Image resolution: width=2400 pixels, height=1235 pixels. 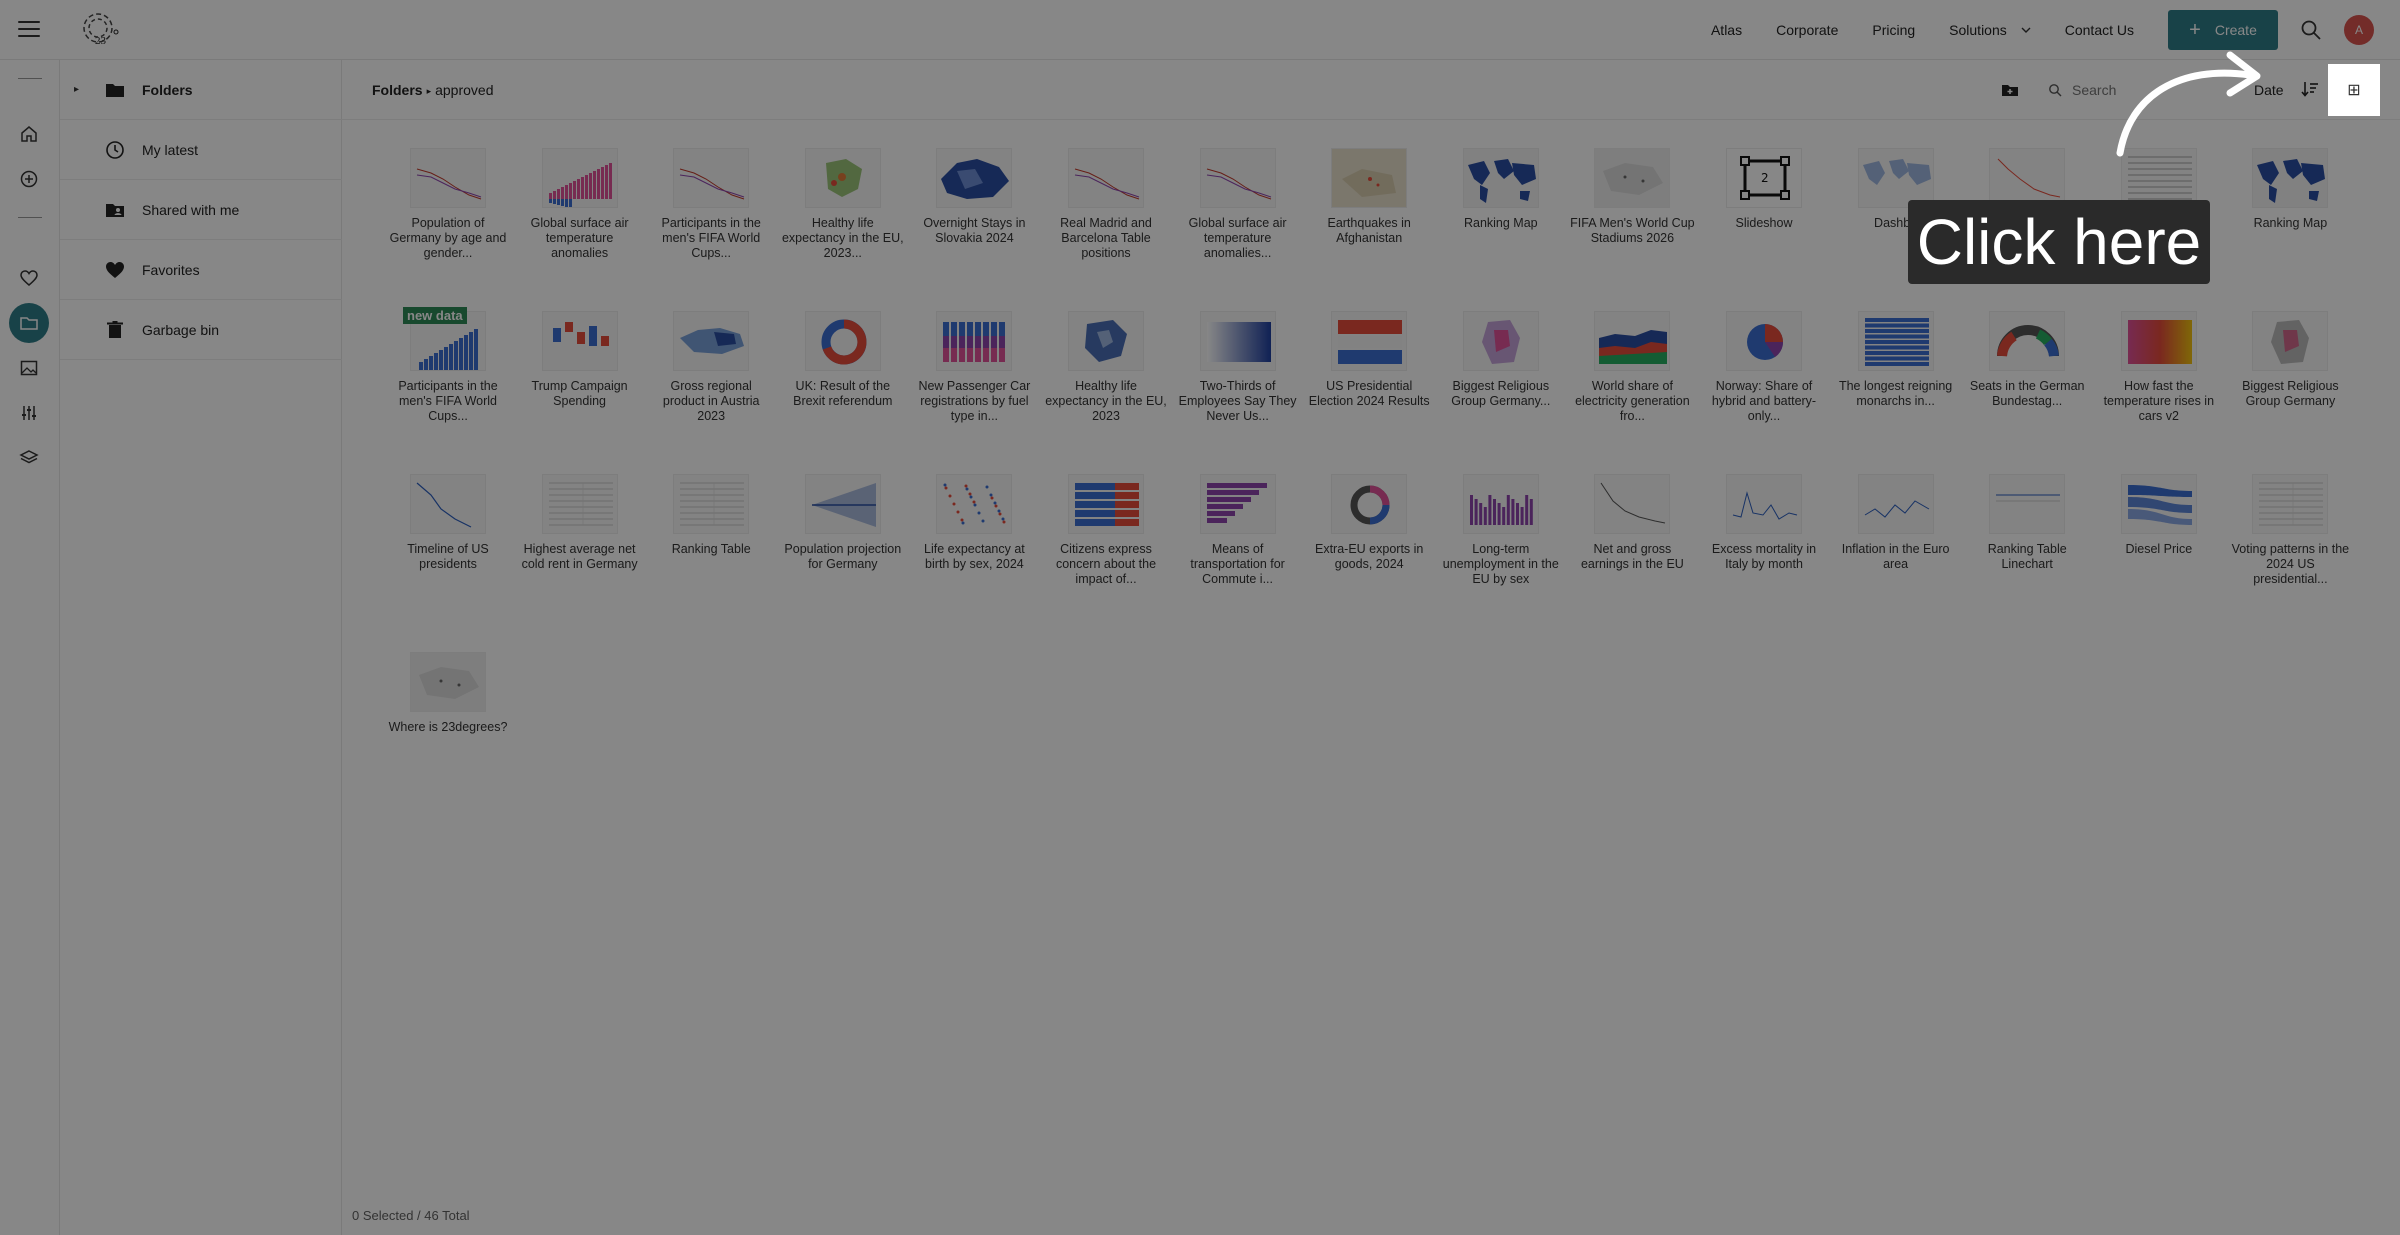 I want to click on new-folder-icon, so click(x=2010, y=90).